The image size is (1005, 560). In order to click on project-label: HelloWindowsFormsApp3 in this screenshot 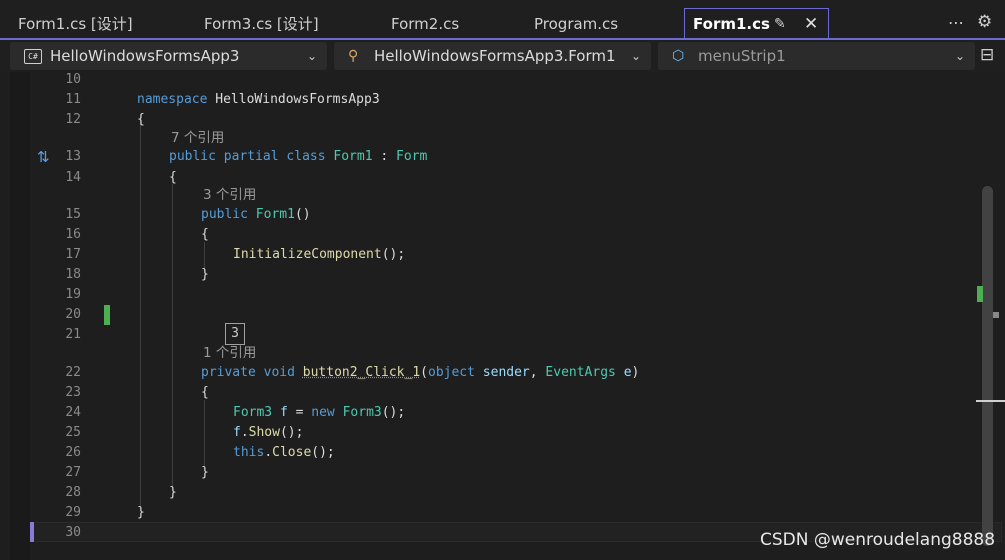, I will do `click(145, 56)`.